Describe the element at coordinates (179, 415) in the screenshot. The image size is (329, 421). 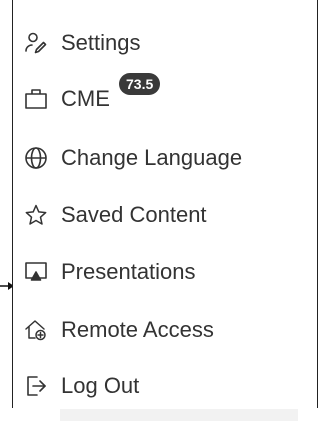
I see `background-strip` at that location.